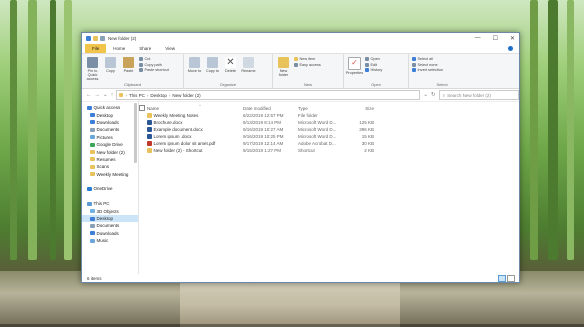 Image resolution: width=584 pixels, height=327 pixels. I want to click on new-group-label: New, so click(307, 84).